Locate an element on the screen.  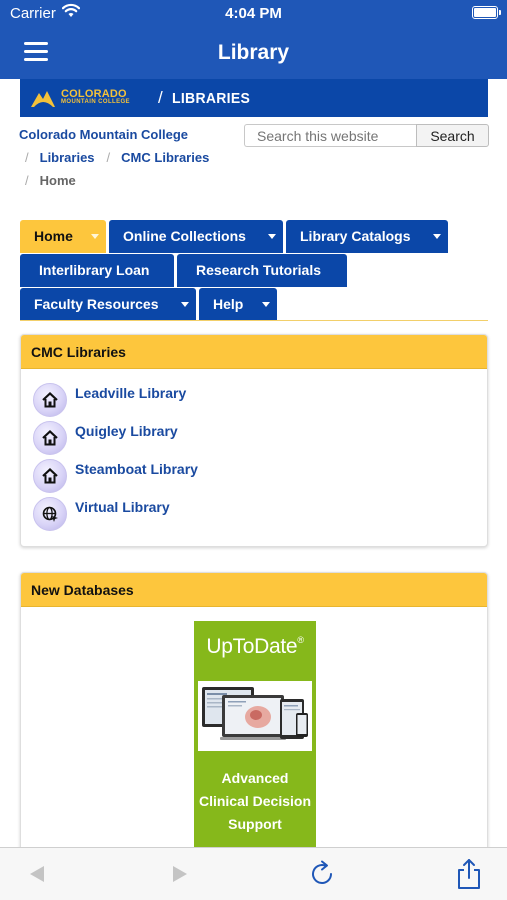
tab-online-collections: Online Collections is located at coordinates (196, 236).